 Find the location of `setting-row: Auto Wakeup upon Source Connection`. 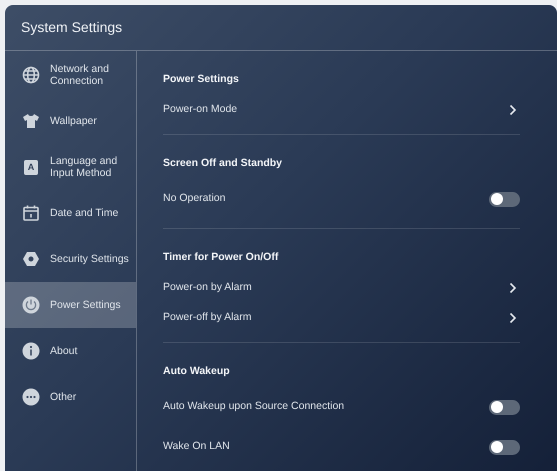

setting-row: Auto Wakeup upon Source Connection is located at coordinates (341, 407).